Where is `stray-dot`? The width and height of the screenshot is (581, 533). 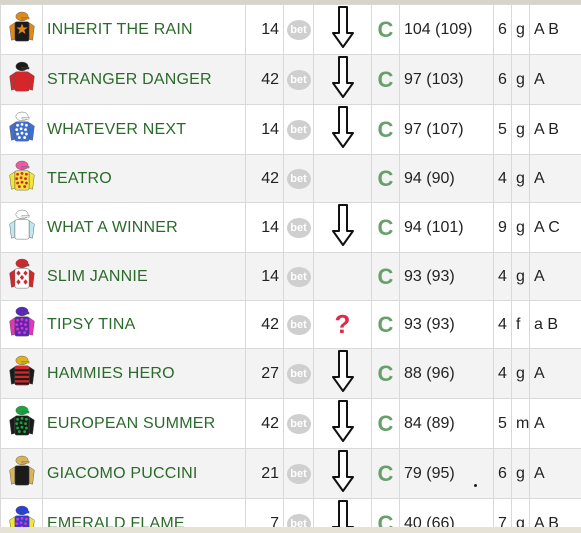
stray-dot is located at coordinates (475, 485).